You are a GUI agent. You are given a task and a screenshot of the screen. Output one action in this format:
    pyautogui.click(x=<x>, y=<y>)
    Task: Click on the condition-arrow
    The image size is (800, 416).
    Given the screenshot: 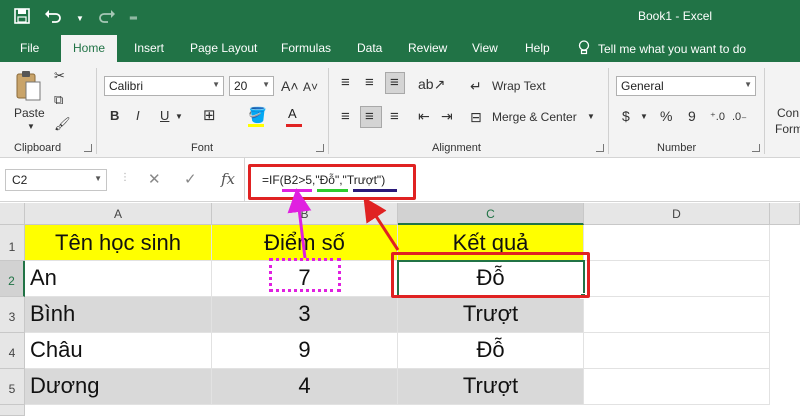 What is the action you would take?
    pyautogui.click(x=299, y=223)
    